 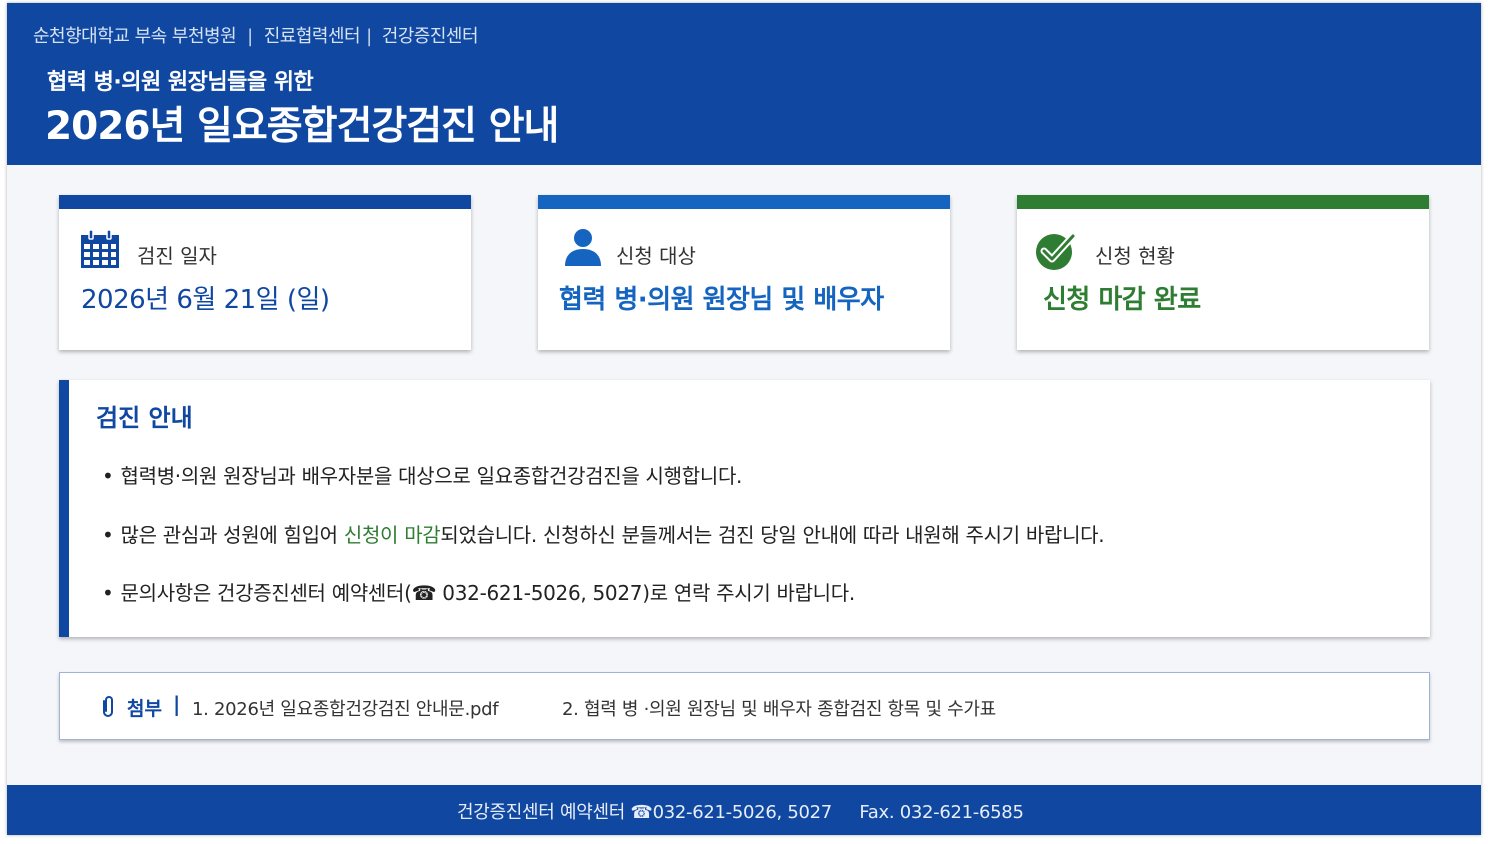 What do you see at coordinates (109, 708) in the screenshot?
I see `paperclip-icon` at bounding box center [109, 708].